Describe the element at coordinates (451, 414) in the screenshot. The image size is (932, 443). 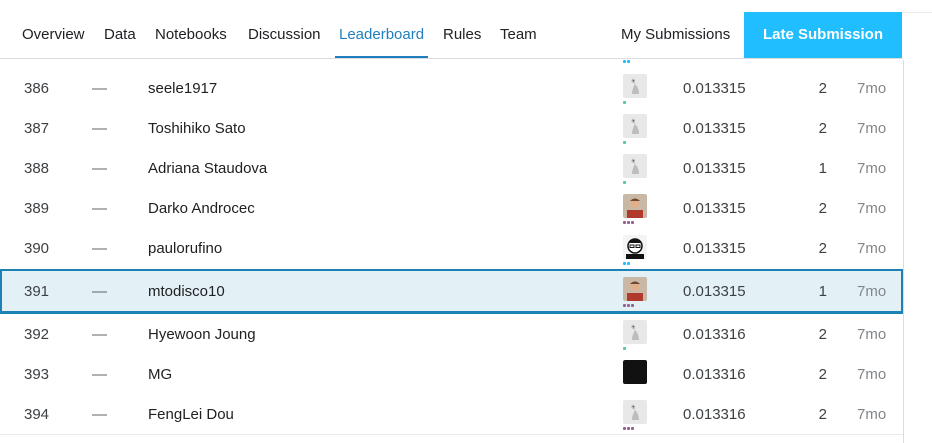
I see `table-row: 394 — FengLei Dou 0.013316 2 7mo` at that location.